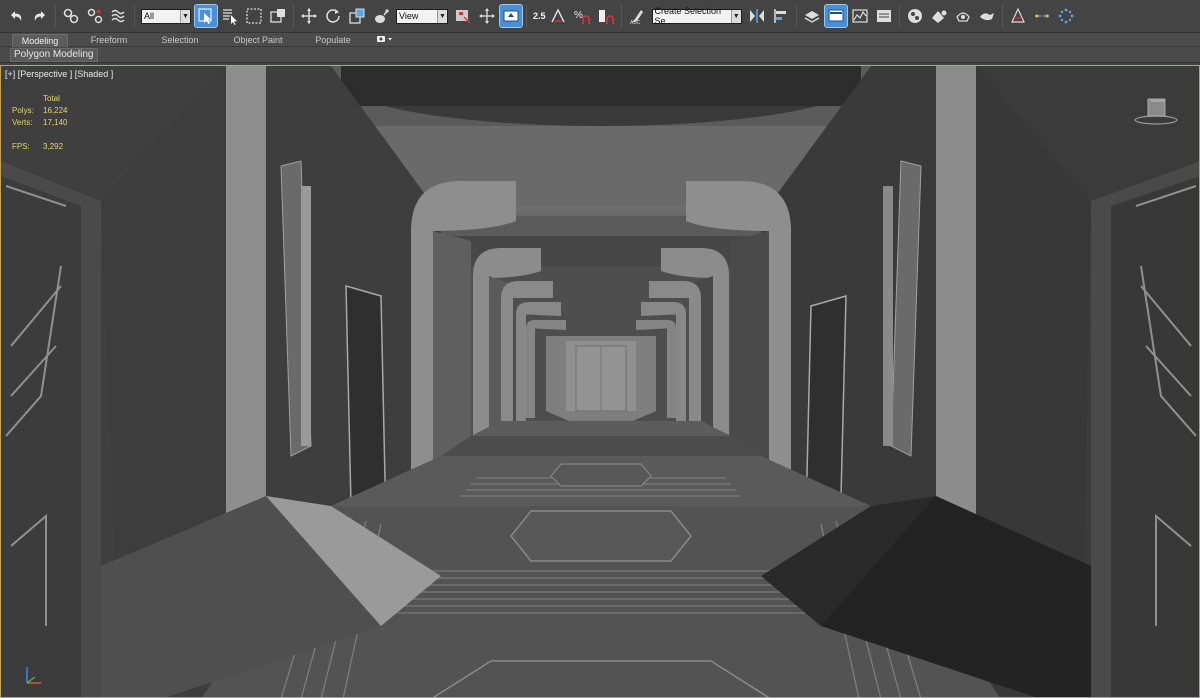 This screenshot has width=1200, height=698. Describe the element at coordinates (54, 55) in the screenshot. I see `polygon-modeling-panel: Polygon Modeling` at that location.